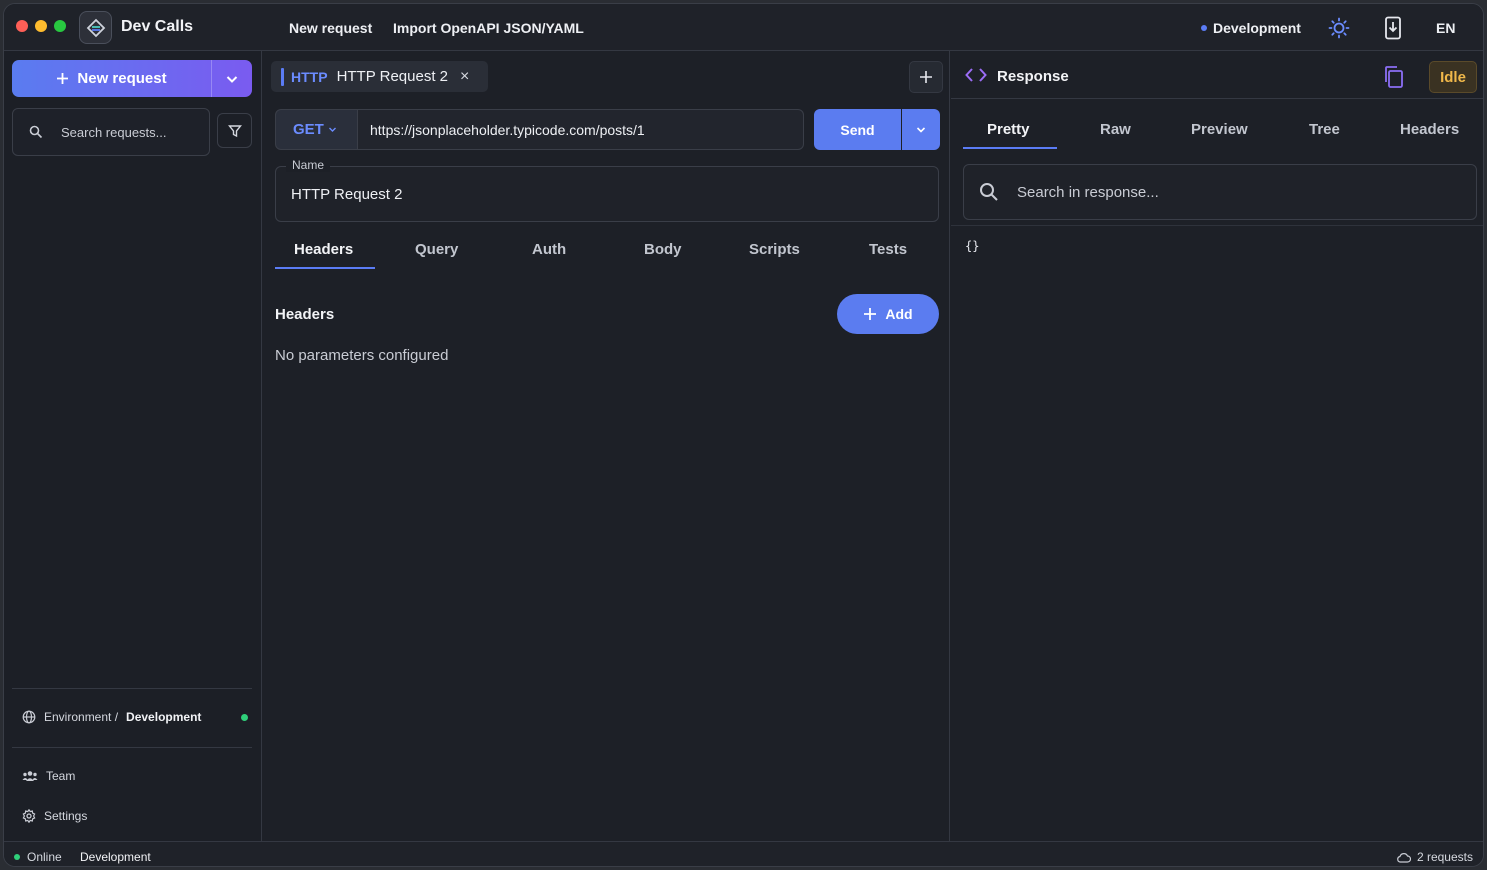  I want to click on environment-label: Development, so click(1257, 28).